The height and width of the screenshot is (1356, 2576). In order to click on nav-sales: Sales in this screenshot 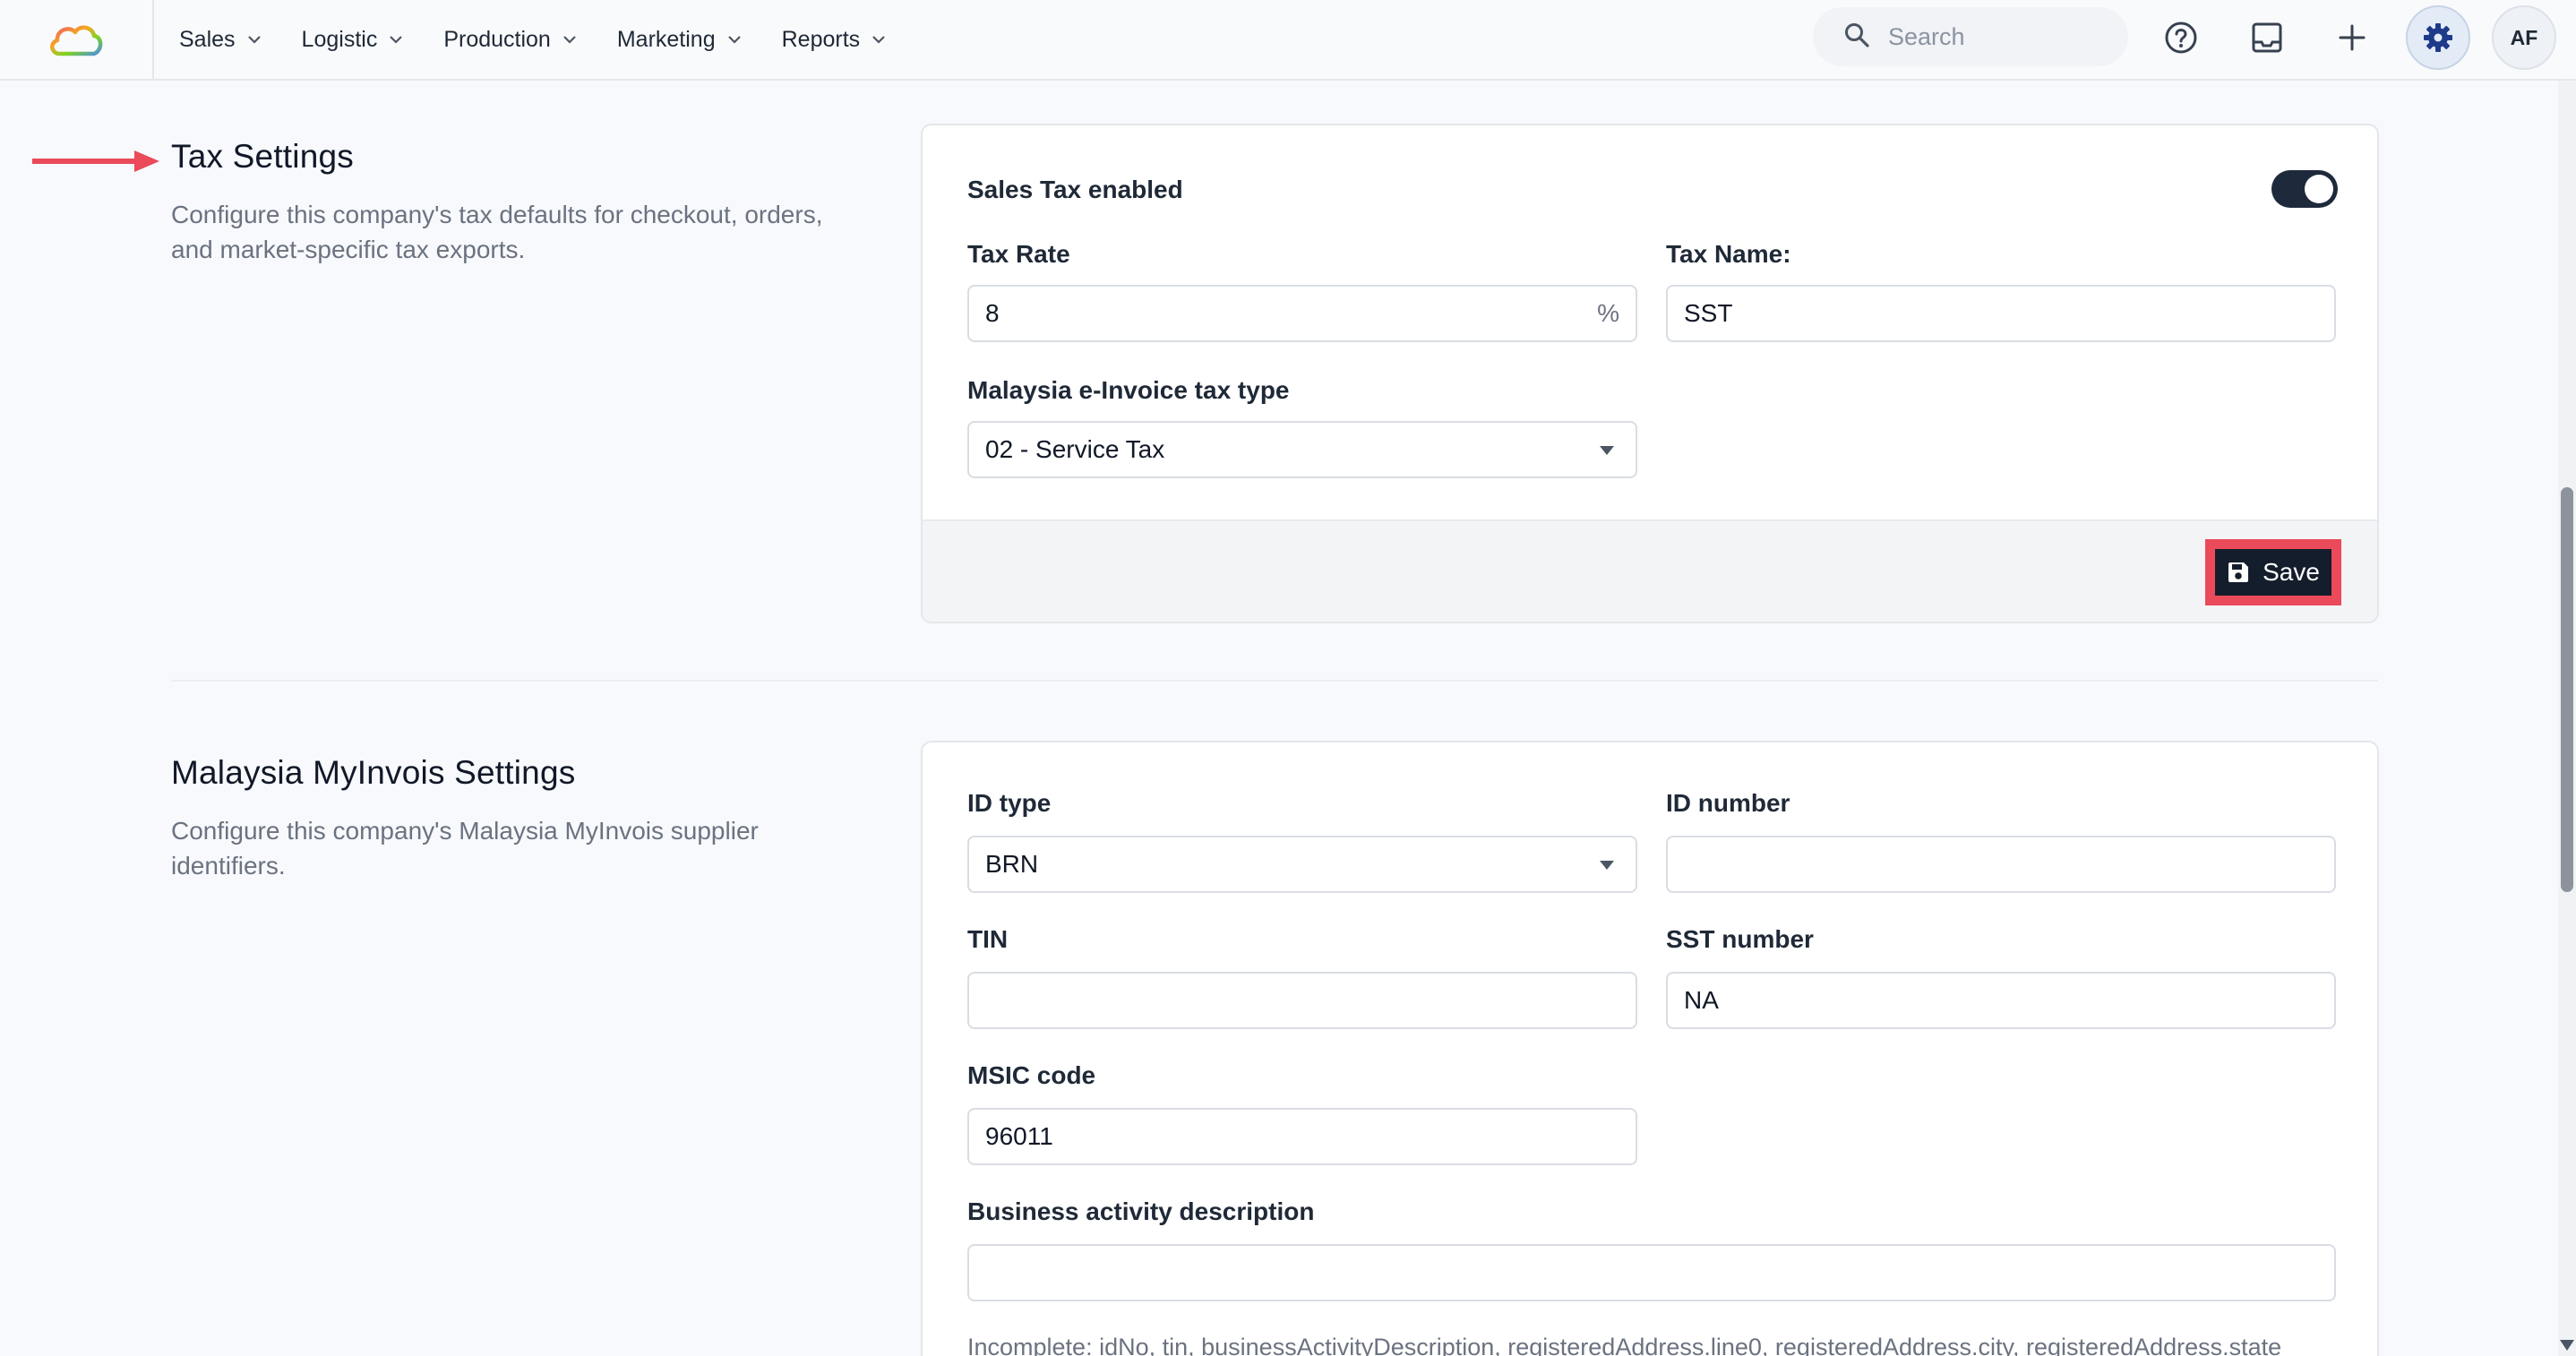, I will do `click(220, 39)`.